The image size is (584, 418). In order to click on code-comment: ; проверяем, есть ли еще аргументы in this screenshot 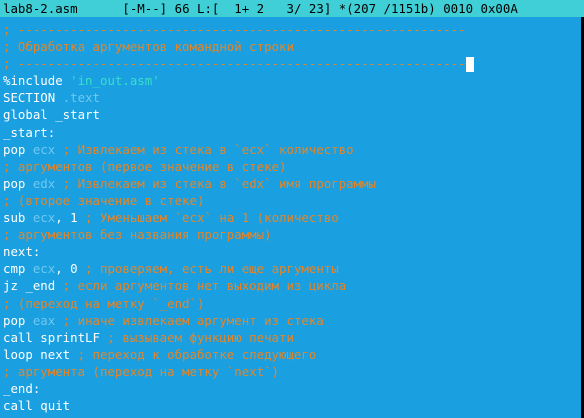, I will do `click(208, 269)`.